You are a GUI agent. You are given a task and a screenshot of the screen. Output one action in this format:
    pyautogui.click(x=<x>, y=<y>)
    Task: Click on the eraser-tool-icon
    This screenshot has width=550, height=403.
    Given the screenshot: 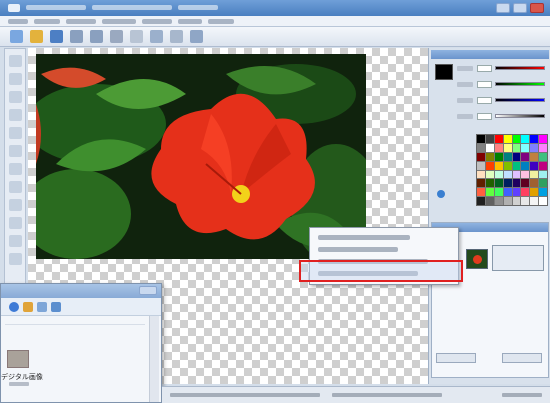 What is the action you would take?
    pyautogui.click(x=15, y=151)
    